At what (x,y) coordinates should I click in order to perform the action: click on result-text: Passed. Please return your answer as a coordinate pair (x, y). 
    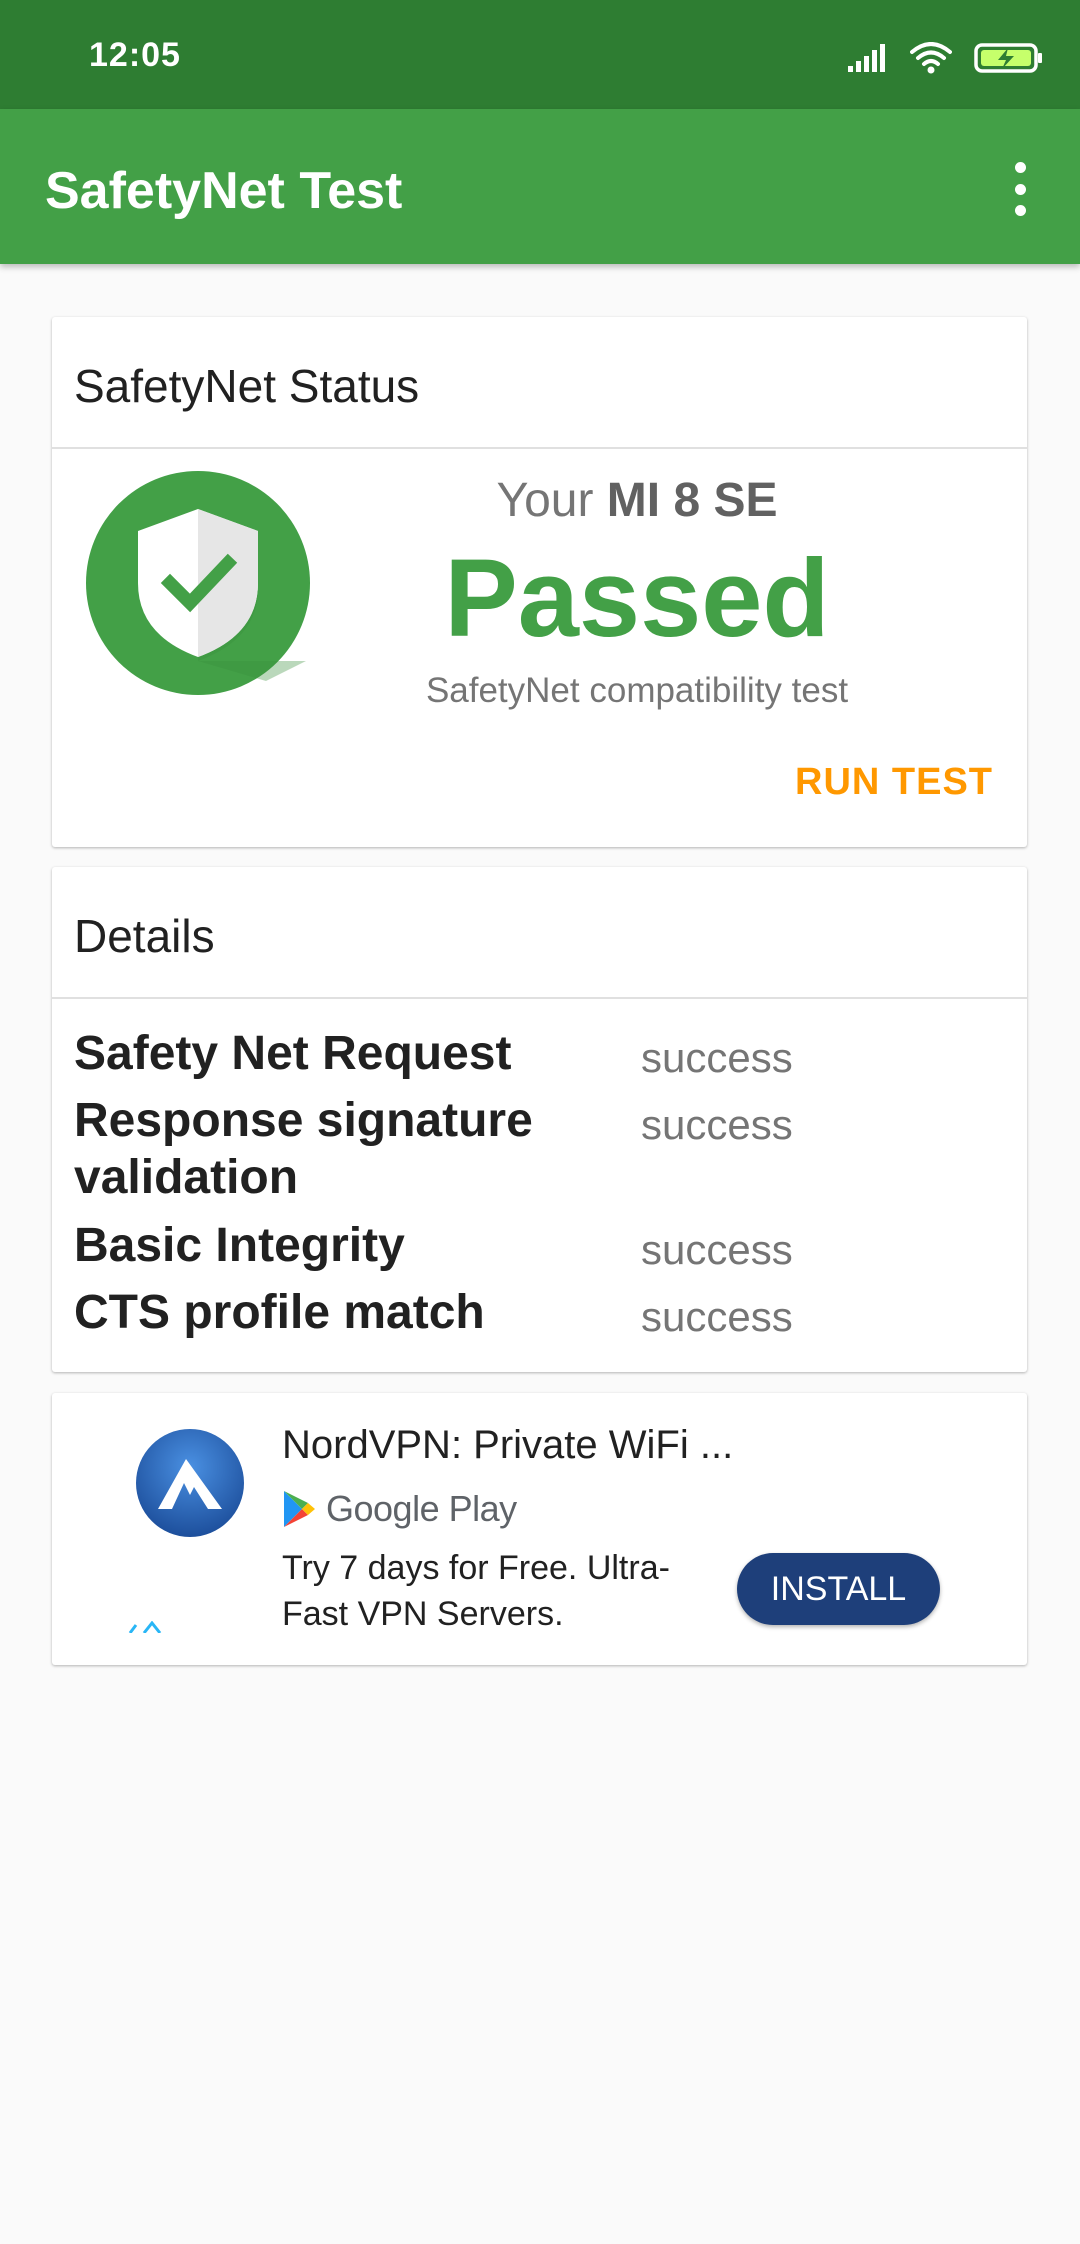
    Looking at the image, I should click on (637, 598).